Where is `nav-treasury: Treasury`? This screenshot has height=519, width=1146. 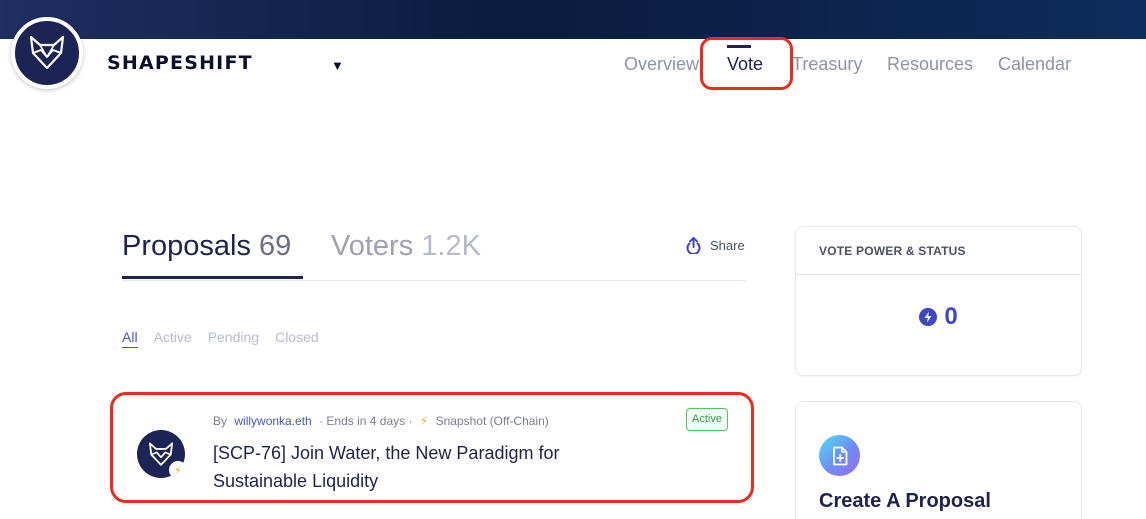
nav-treasury: Treasury is located at coordinates (827, 64).